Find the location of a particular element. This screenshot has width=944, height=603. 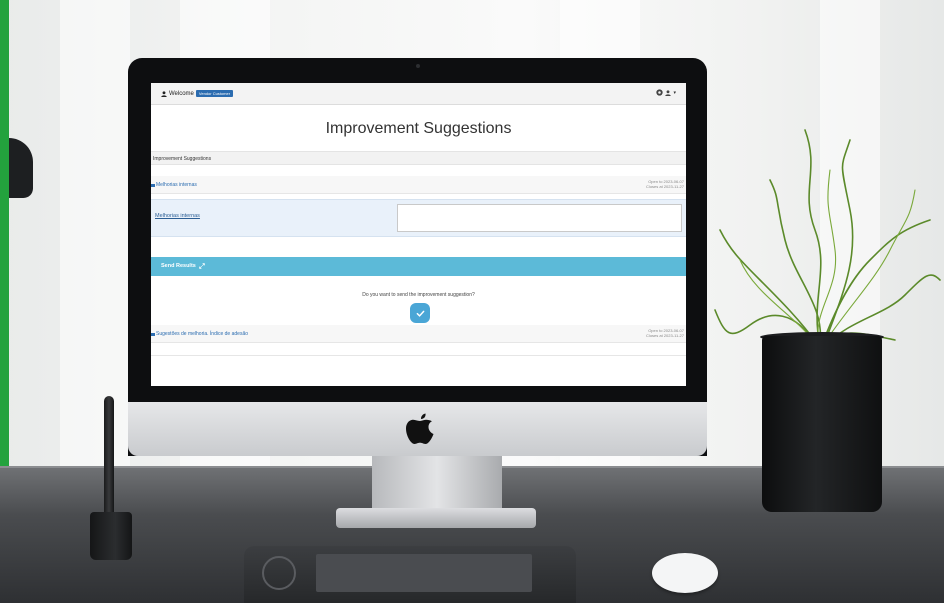

pen-holder is located at coordinates (111, 536).